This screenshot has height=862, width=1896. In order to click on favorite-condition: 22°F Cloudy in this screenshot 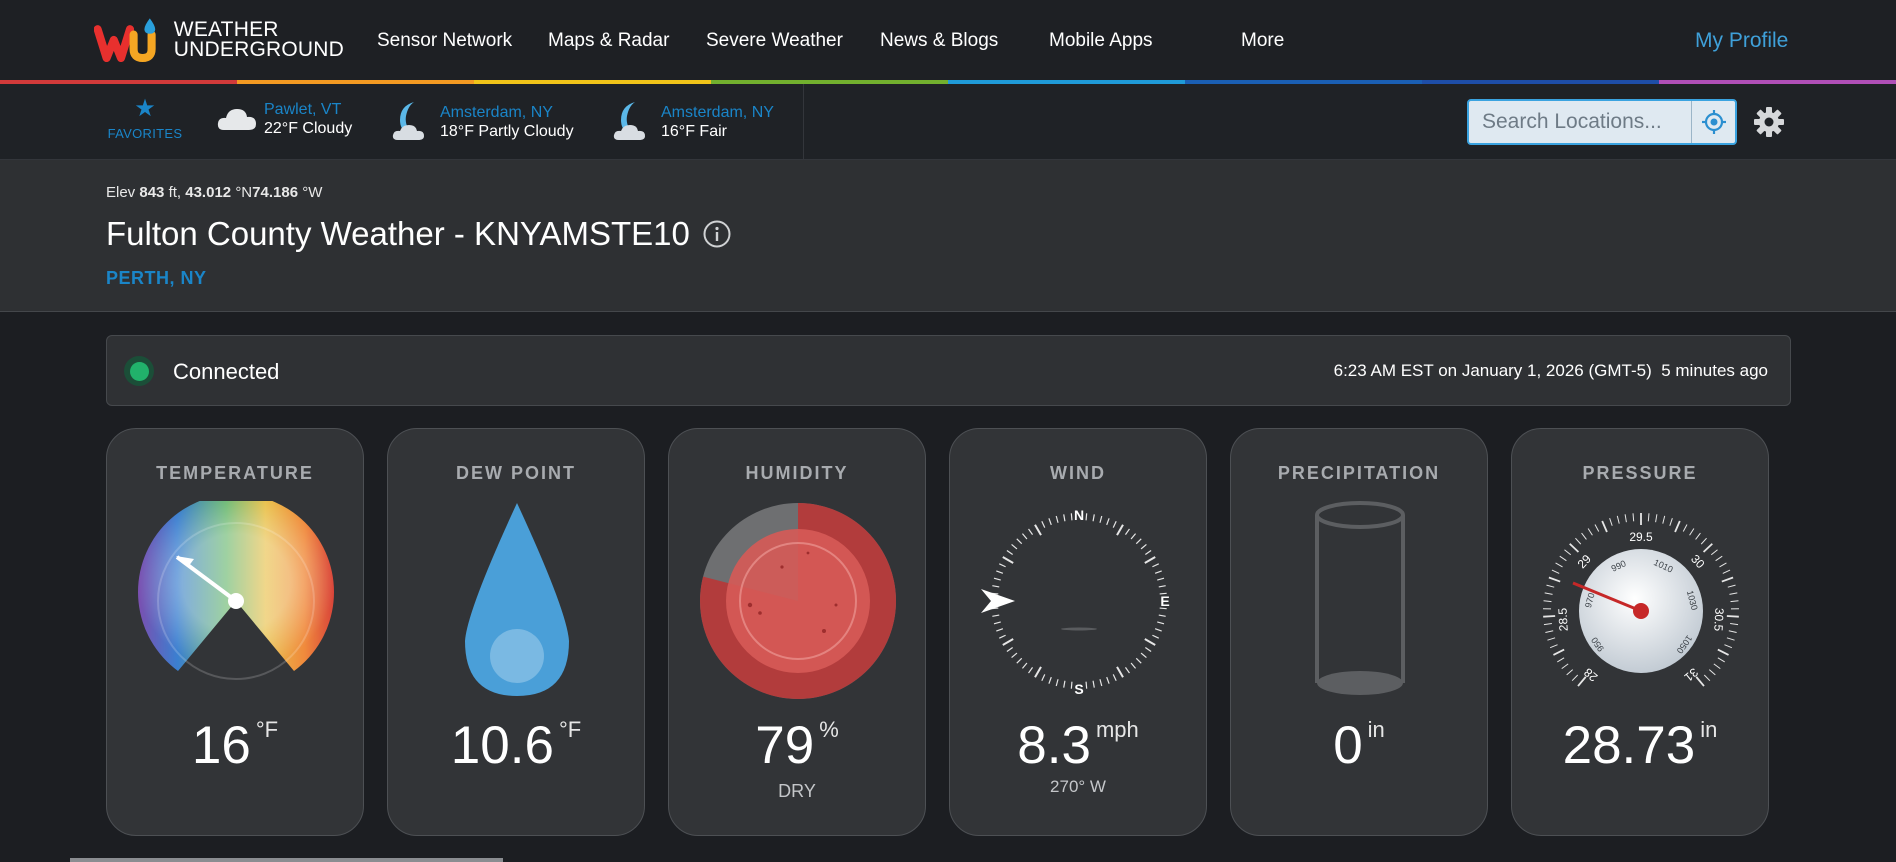, I will do `click(308, 128)`.